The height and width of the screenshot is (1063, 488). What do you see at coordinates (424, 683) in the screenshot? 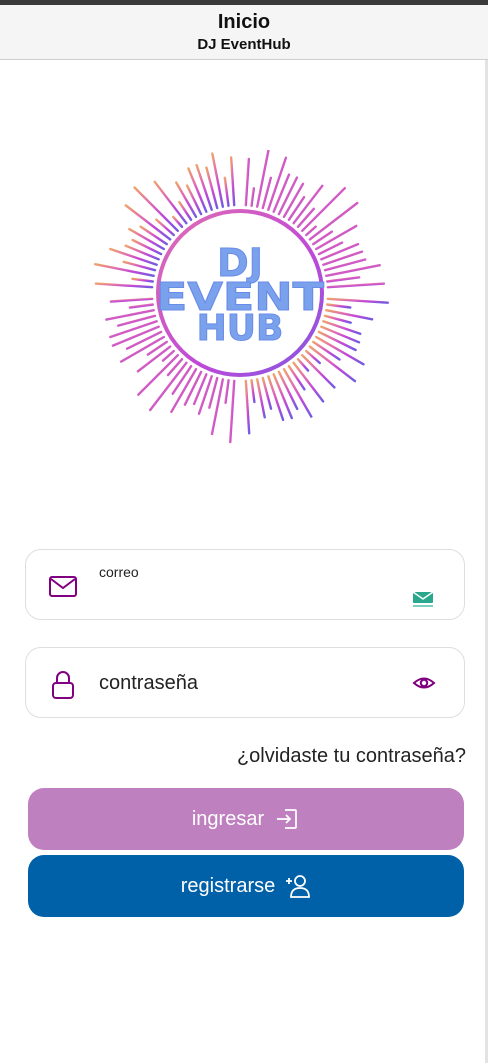
I see `eye-icon` at bounding box center [424, 683].